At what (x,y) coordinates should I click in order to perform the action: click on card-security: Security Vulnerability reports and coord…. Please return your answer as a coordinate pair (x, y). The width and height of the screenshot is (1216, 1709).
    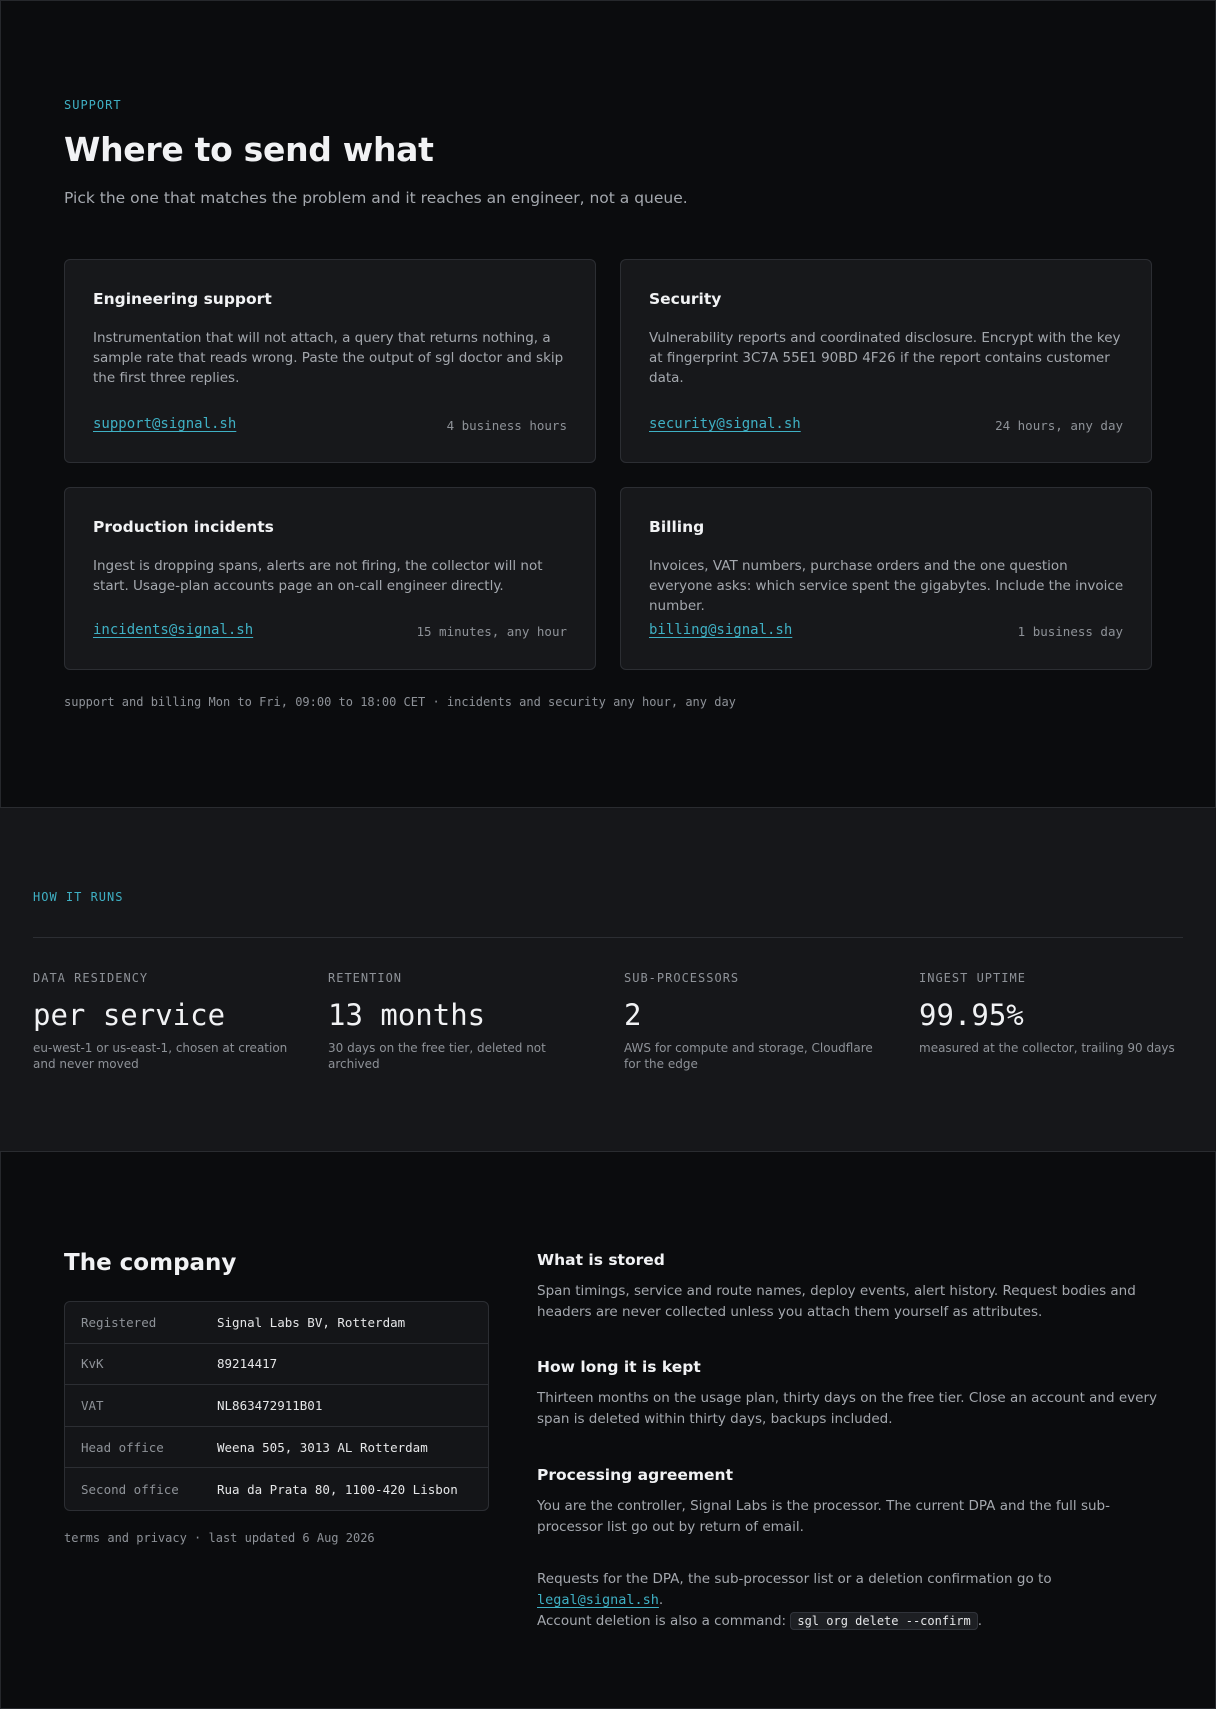
    Looking at the image, I should click on (886, 361).